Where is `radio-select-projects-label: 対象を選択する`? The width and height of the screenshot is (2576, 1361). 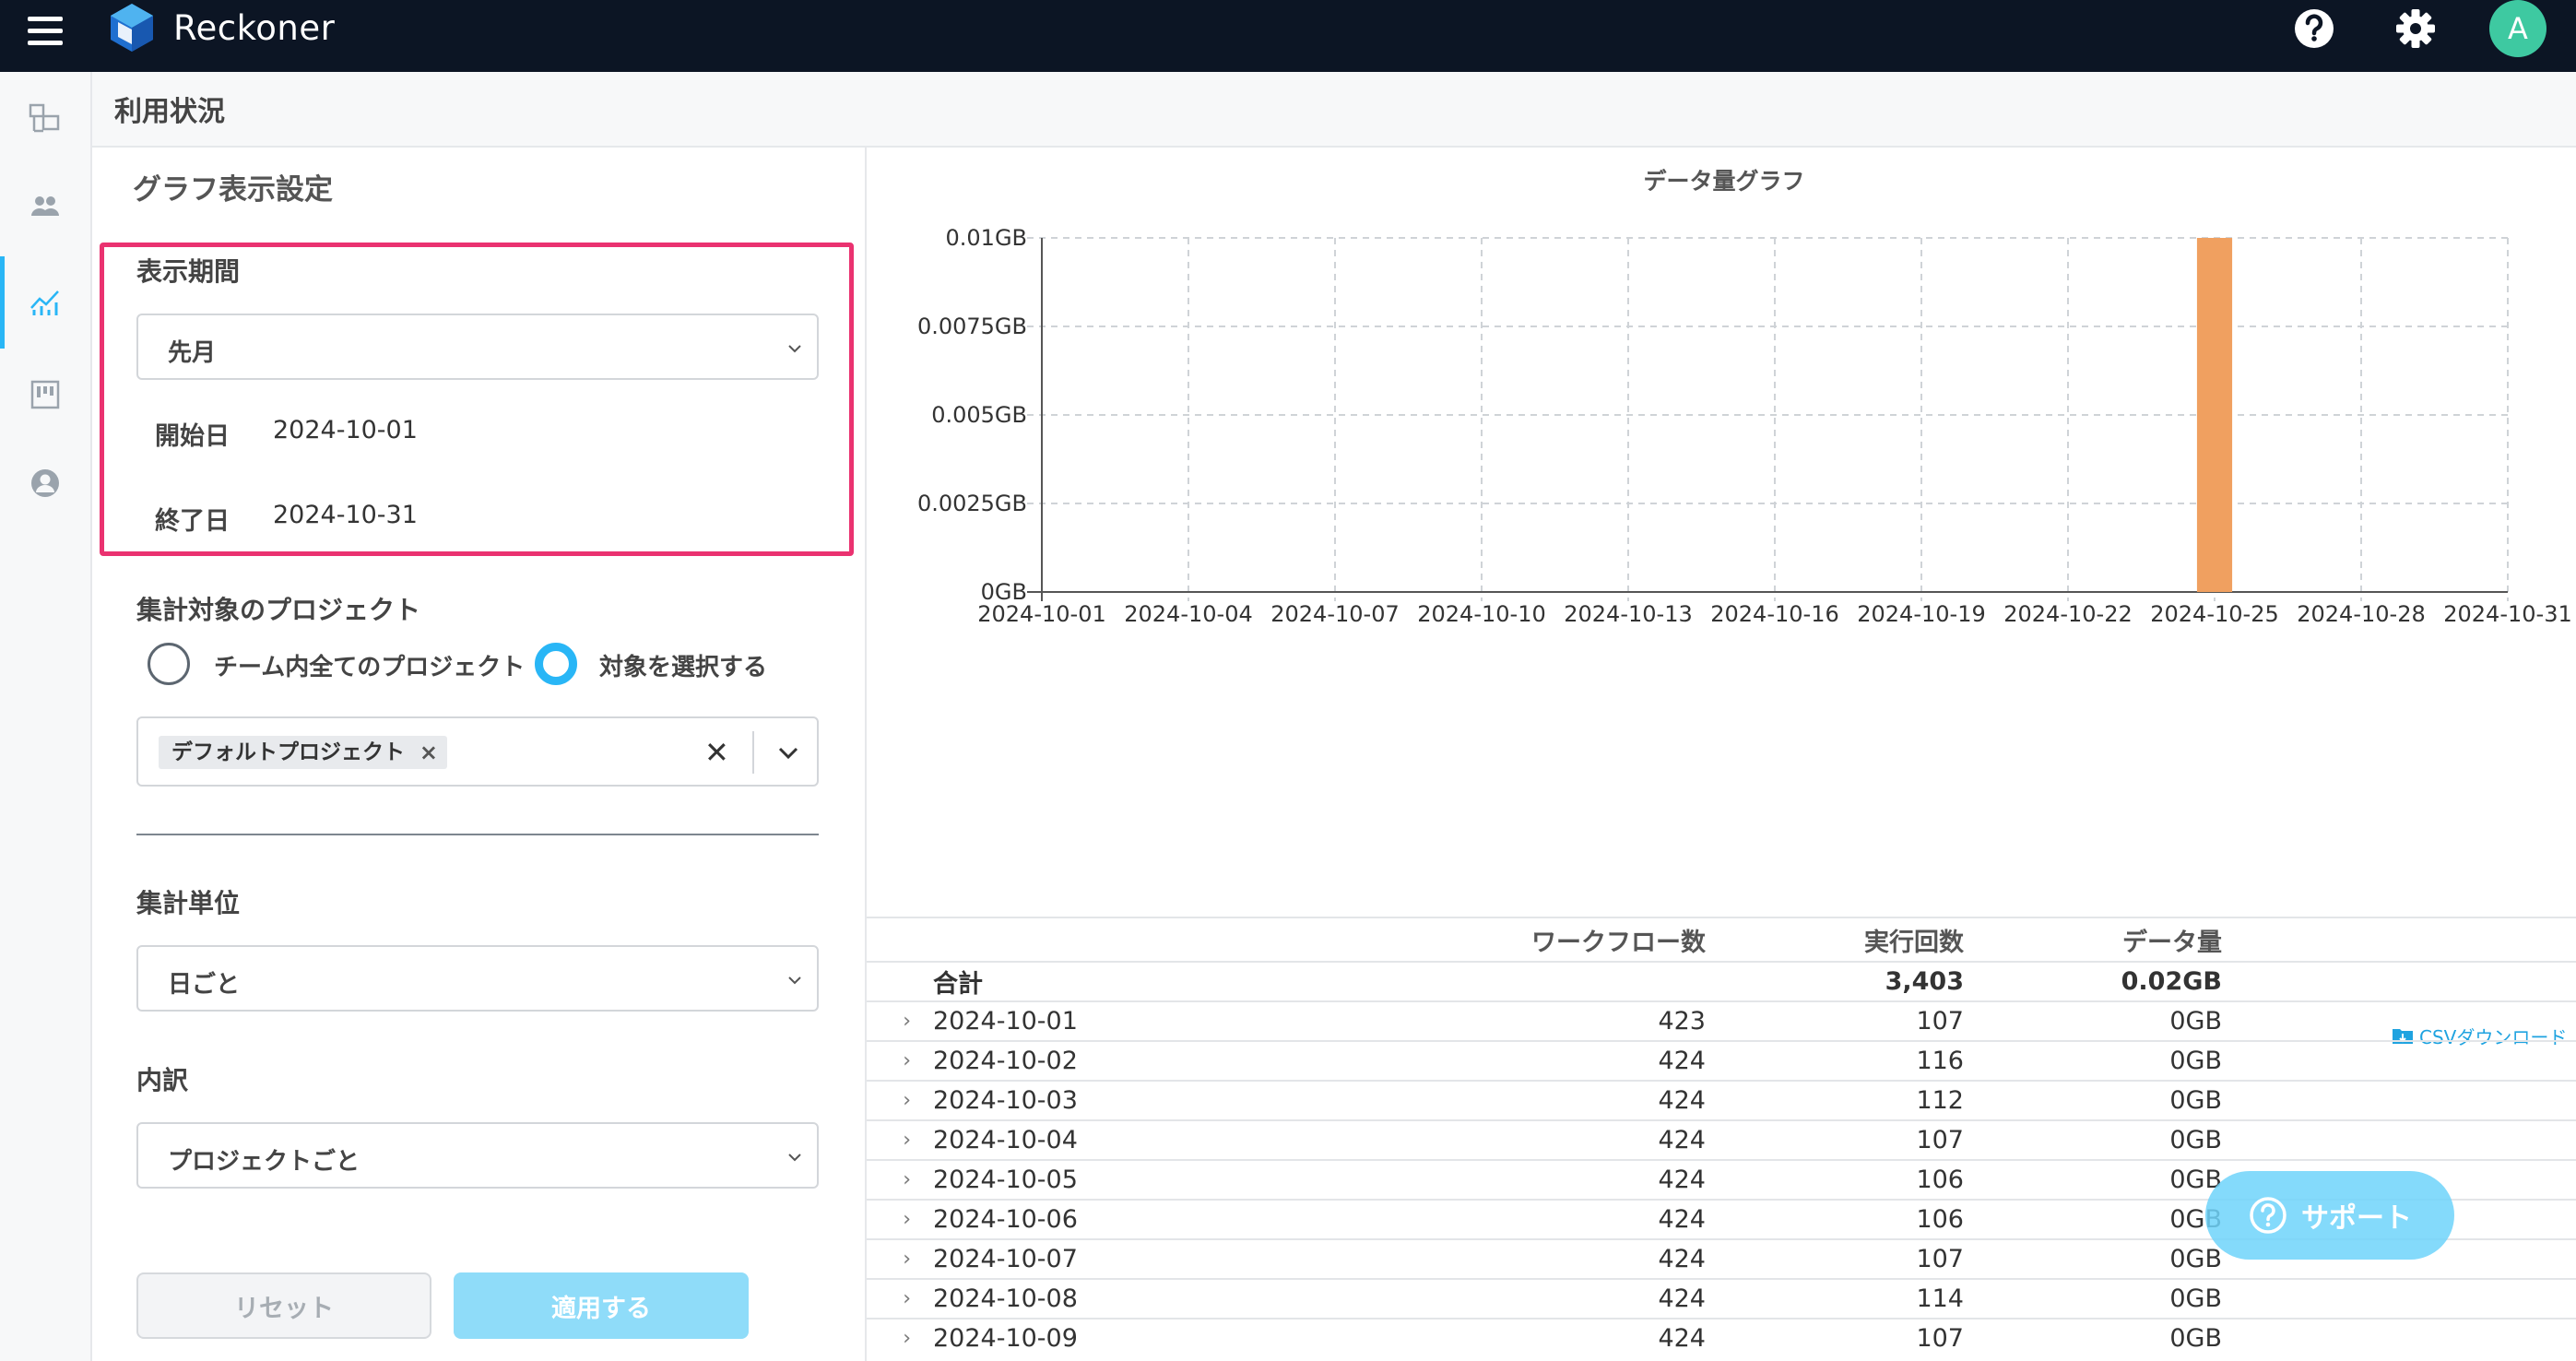 radio-select-projects-label: 対象を選択する is located at coordinates (683, 665).